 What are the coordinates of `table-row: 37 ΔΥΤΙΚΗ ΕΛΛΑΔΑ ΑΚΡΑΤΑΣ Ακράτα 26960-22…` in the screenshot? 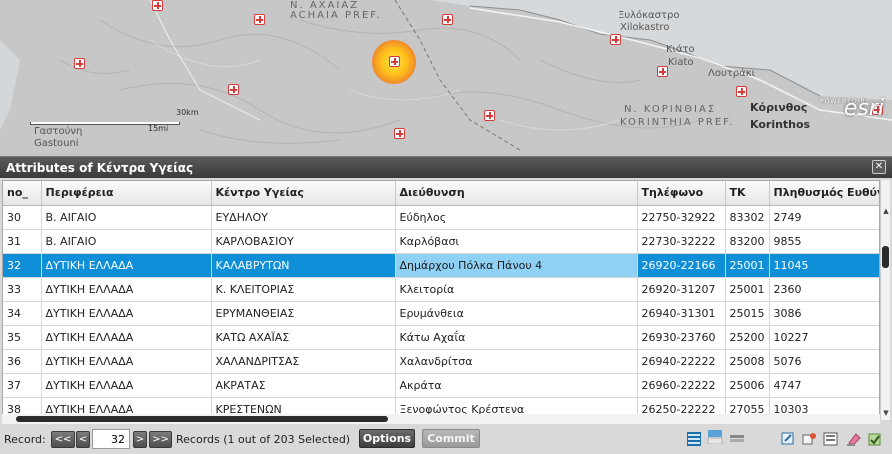 It's located at (441, 385).